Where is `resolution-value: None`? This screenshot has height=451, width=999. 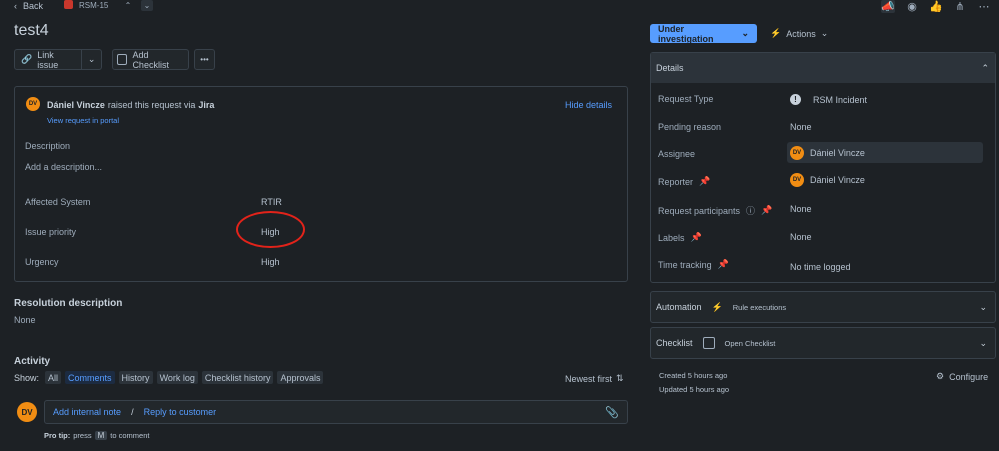 resolution-value: None is located at coordinates (25, 320).